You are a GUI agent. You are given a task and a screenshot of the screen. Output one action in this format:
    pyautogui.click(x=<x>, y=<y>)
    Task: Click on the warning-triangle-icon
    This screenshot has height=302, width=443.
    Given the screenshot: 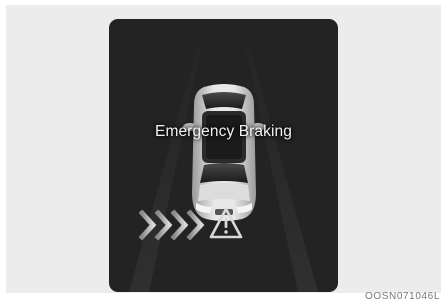 What is the action you would take?
    pyautogui.click(x=226, y=223)
    